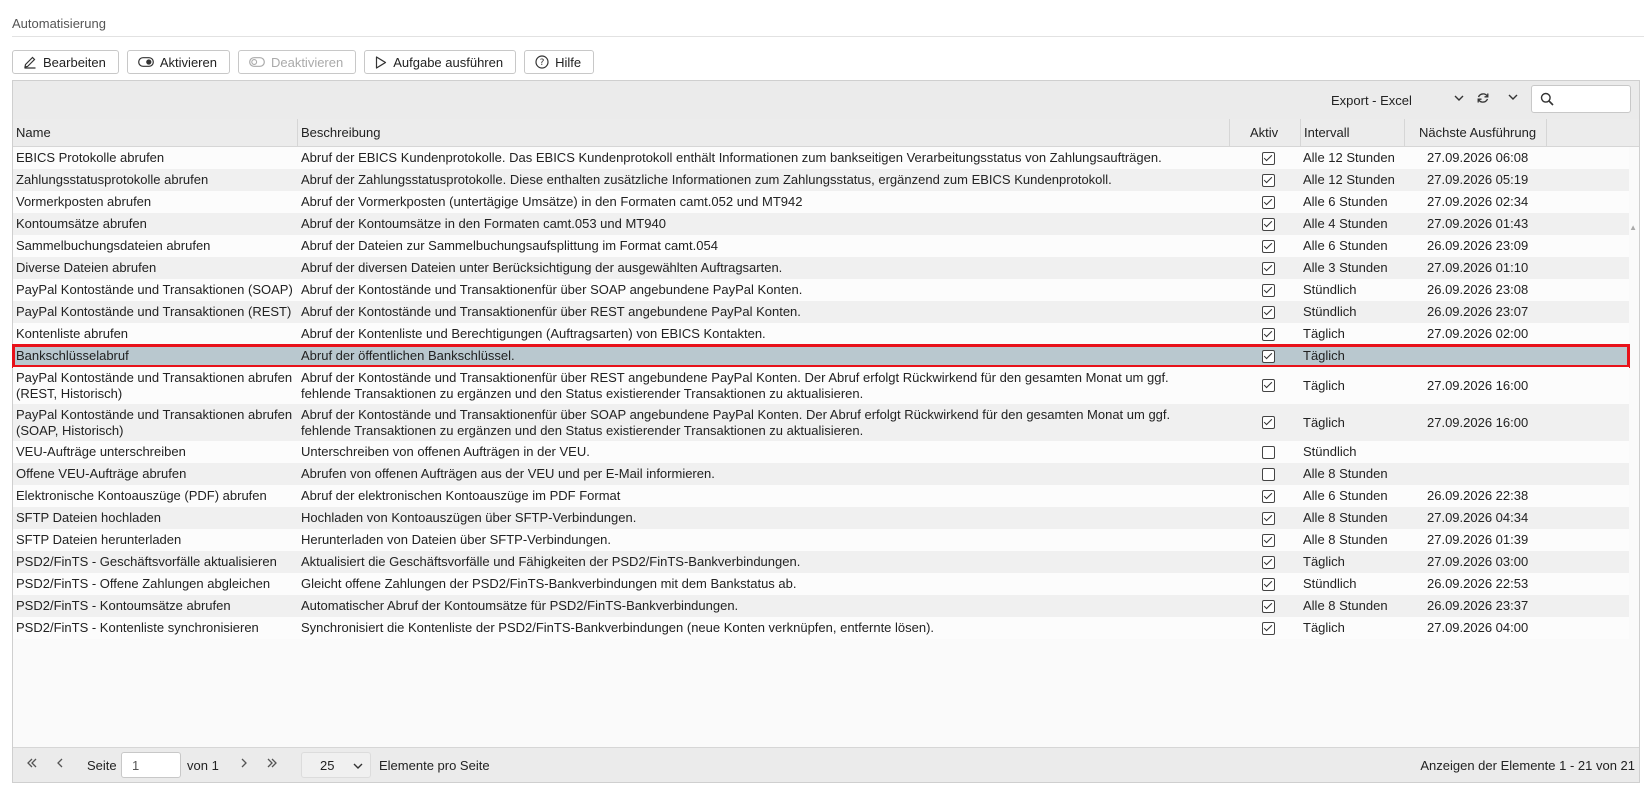  I want to click on page-number-input, so click(151, 765).